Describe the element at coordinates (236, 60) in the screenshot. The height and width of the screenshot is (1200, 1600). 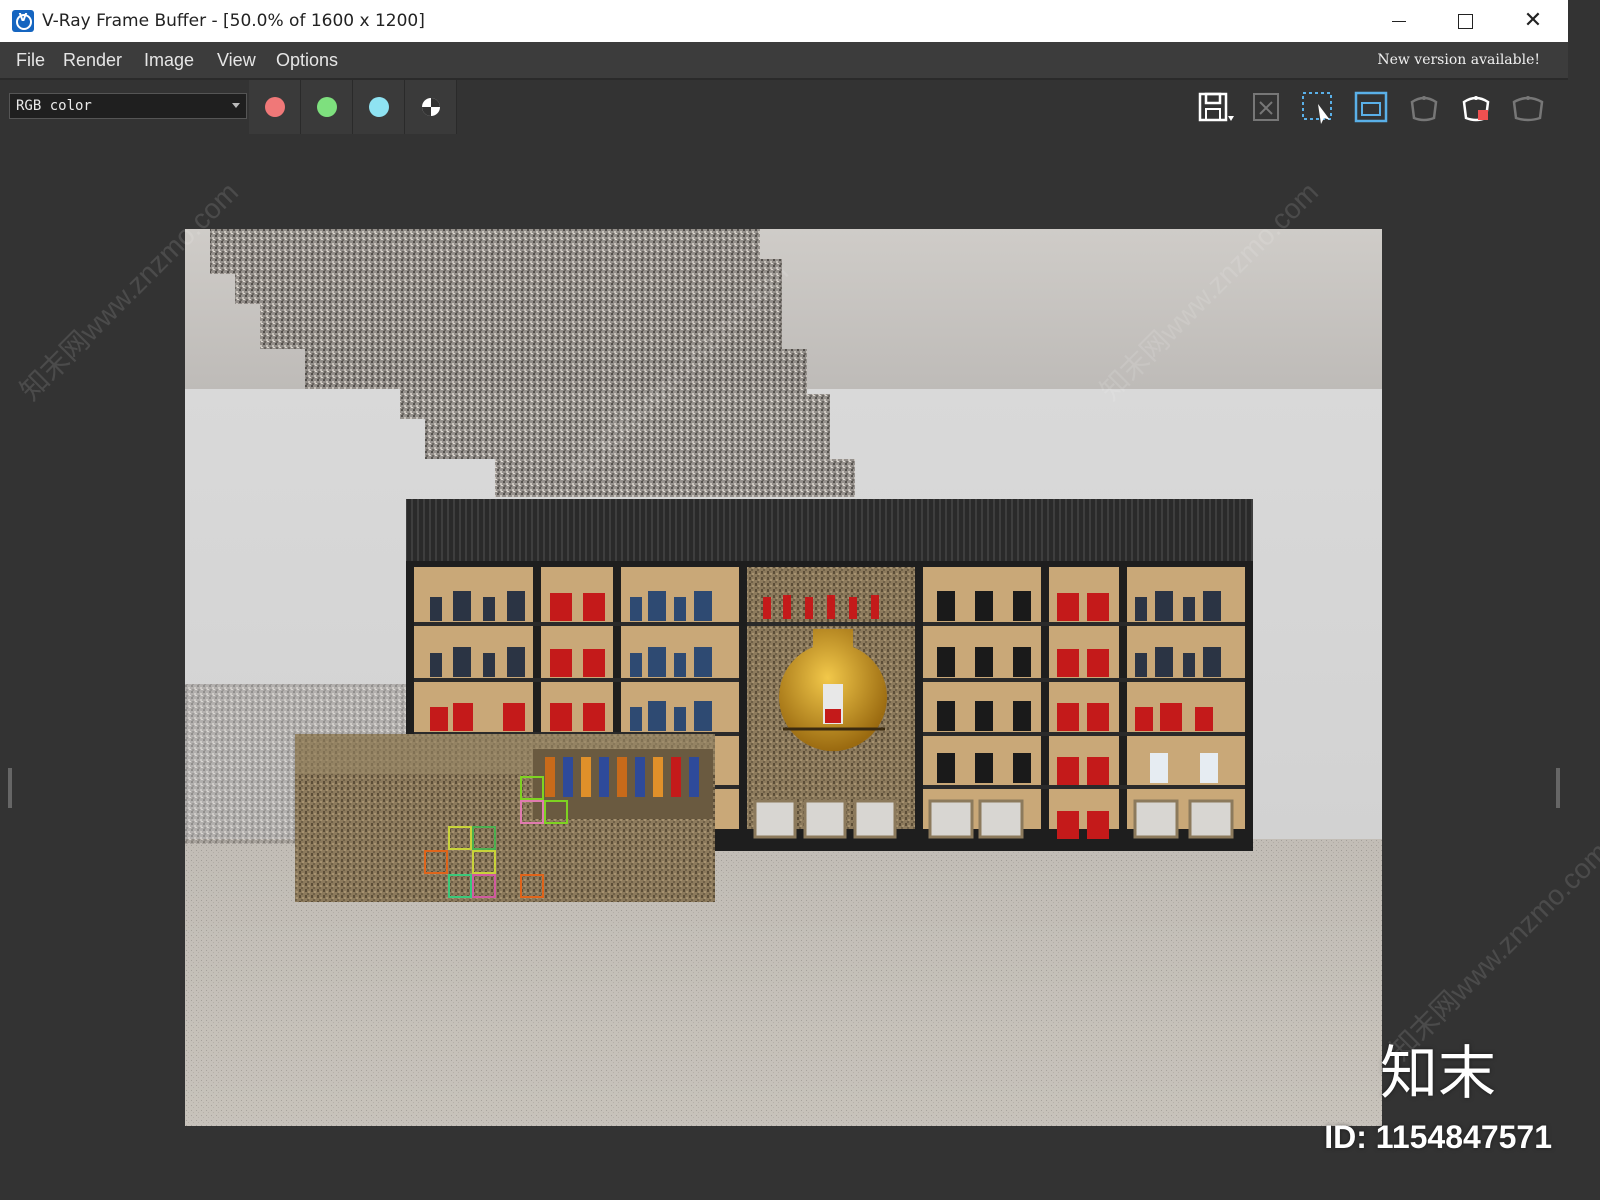
I see `menu-view: View` at that location.